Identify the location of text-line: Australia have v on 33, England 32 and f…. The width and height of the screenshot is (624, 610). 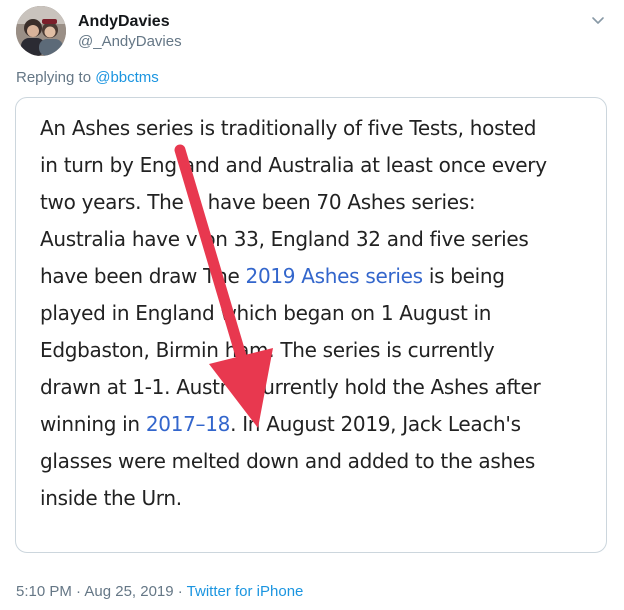
(284, 239).